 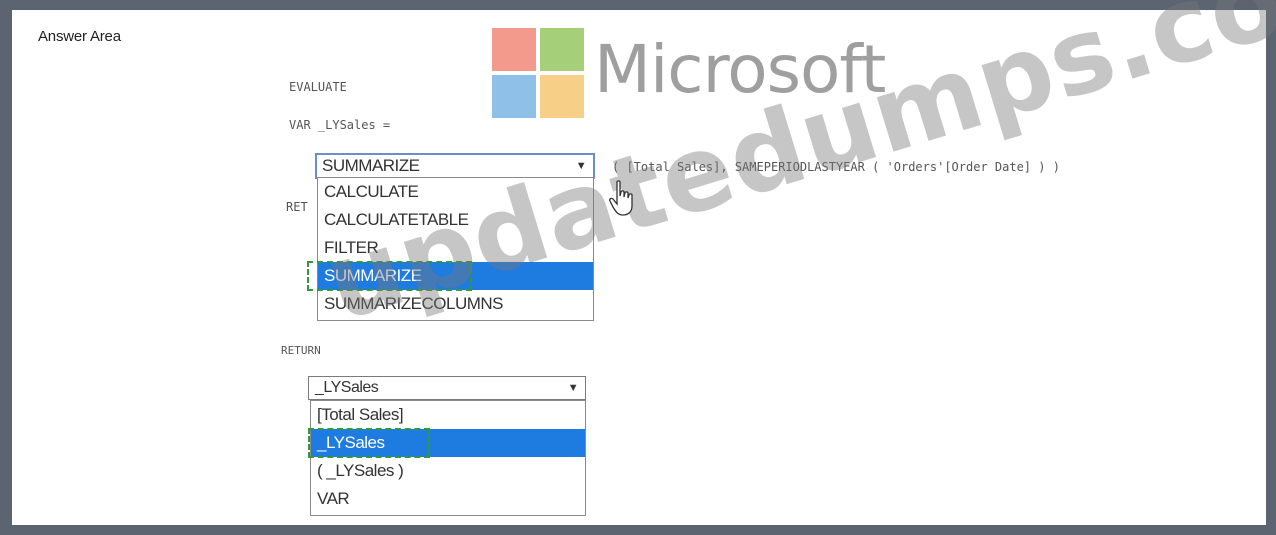 I want to click on hand-pointer-icon, so click(x=621, y=198).